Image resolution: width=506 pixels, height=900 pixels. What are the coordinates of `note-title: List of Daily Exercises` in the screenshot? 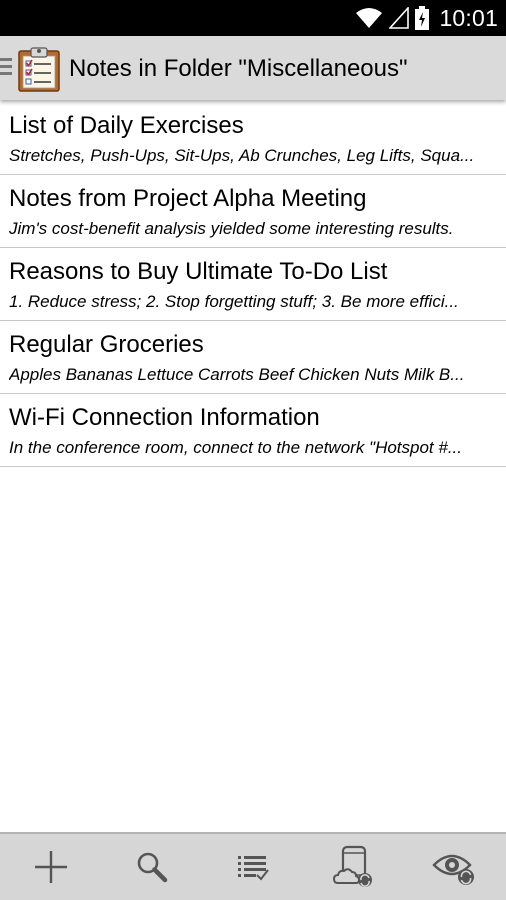 It's located at (126, 125).